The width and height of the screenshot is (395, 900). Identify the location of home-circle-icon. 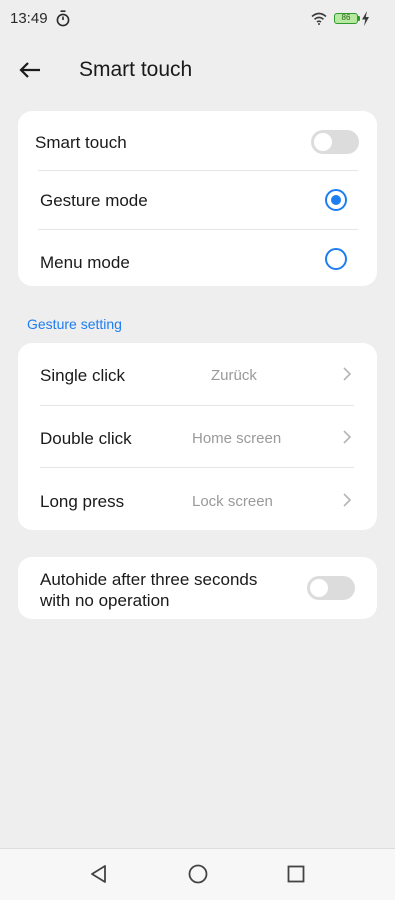
(198, 874).